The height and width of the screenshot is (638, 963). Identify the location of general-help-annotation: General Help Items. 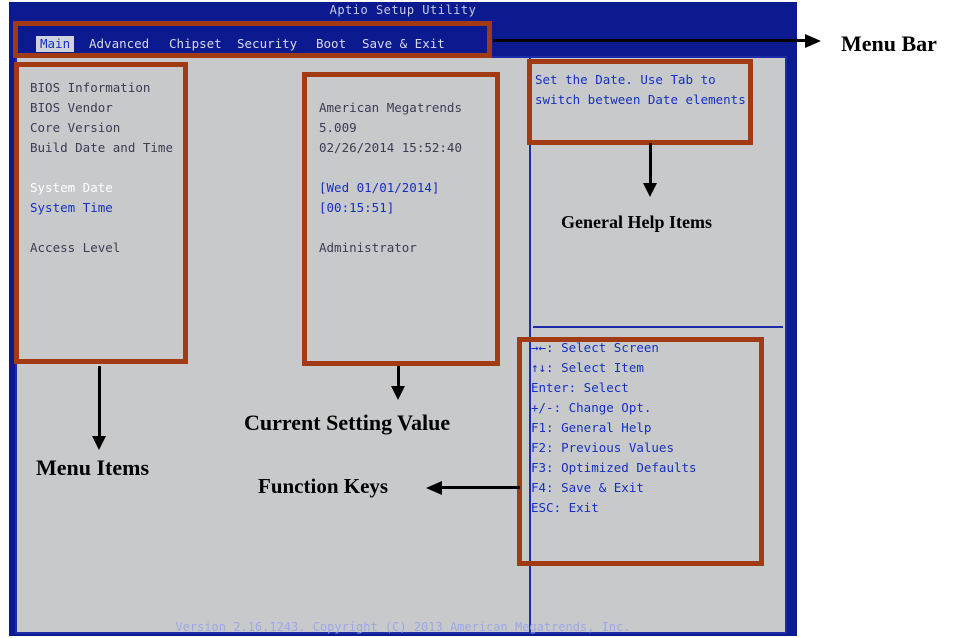
(636, 222).